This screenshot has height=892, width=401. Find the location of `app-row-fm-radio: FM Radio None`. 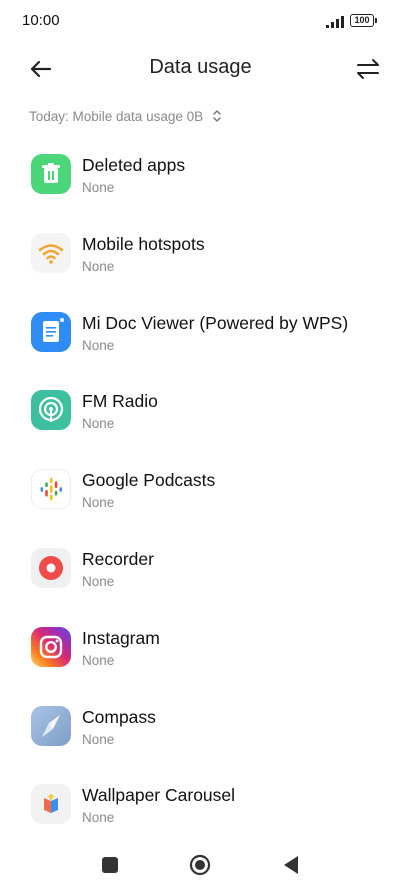

app-row-fm-radio: FM Radio None is located at coordinates (200, 420).